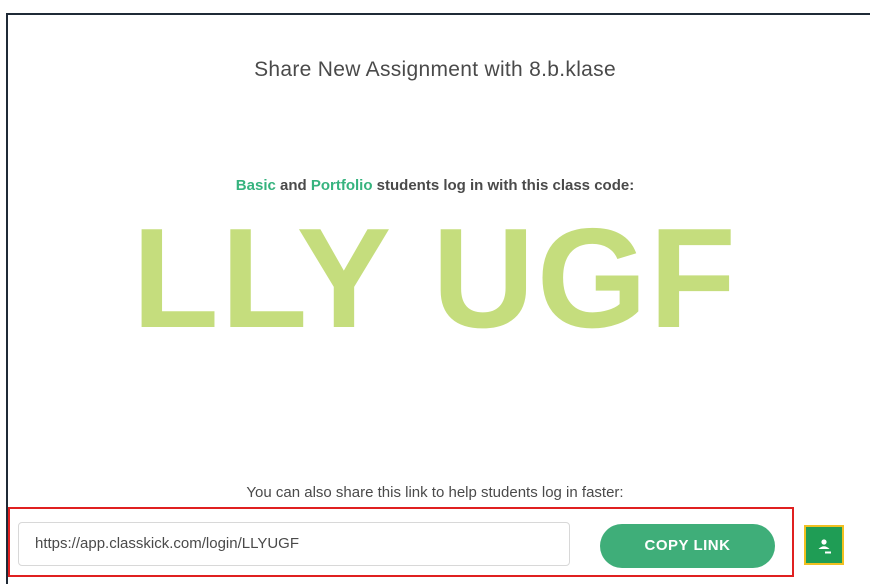 The image size is (870, 584). What do you see at coordinates (255, 185) in the screenshot?
I see `basic-tier-label: Basic` at bounding box center [255, 185].